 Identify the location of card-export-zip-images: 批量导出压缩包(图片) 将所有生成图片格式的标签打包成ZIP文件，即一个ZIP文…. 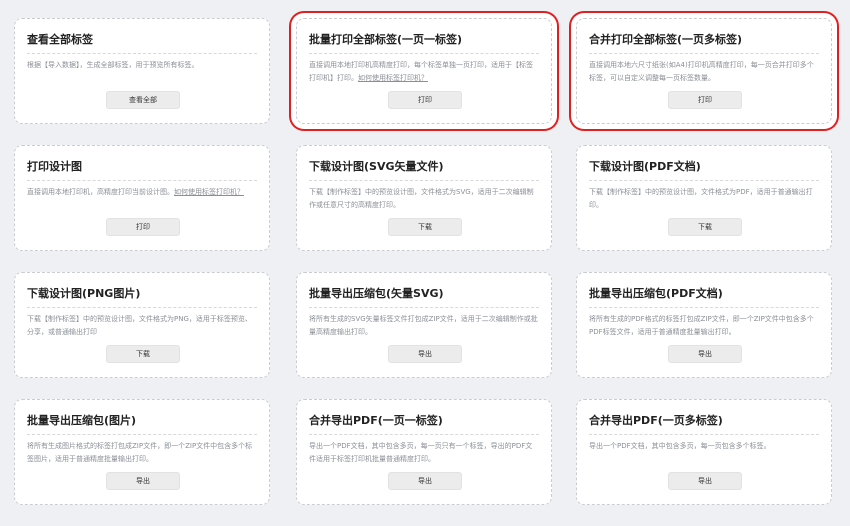
(142, 452).